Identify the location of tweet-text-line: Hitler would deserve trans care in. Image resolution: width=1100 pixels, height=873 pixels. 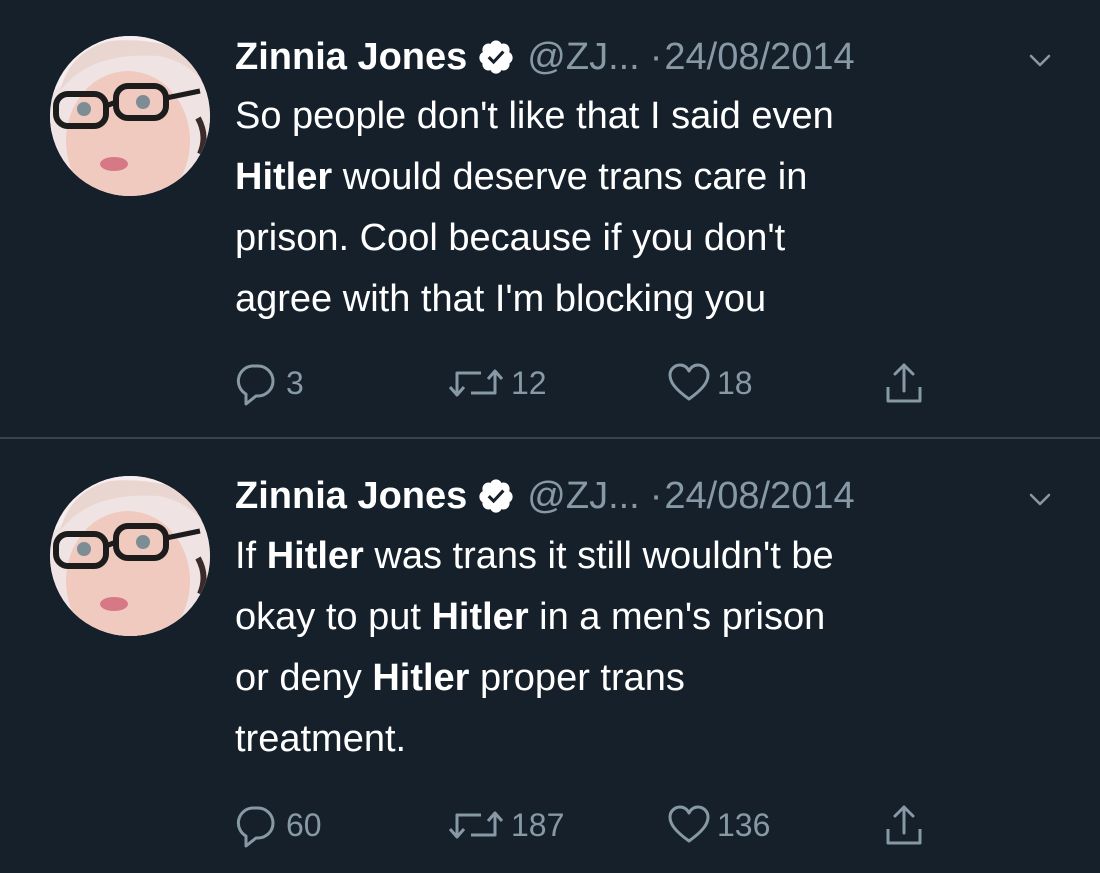
(650, 177).